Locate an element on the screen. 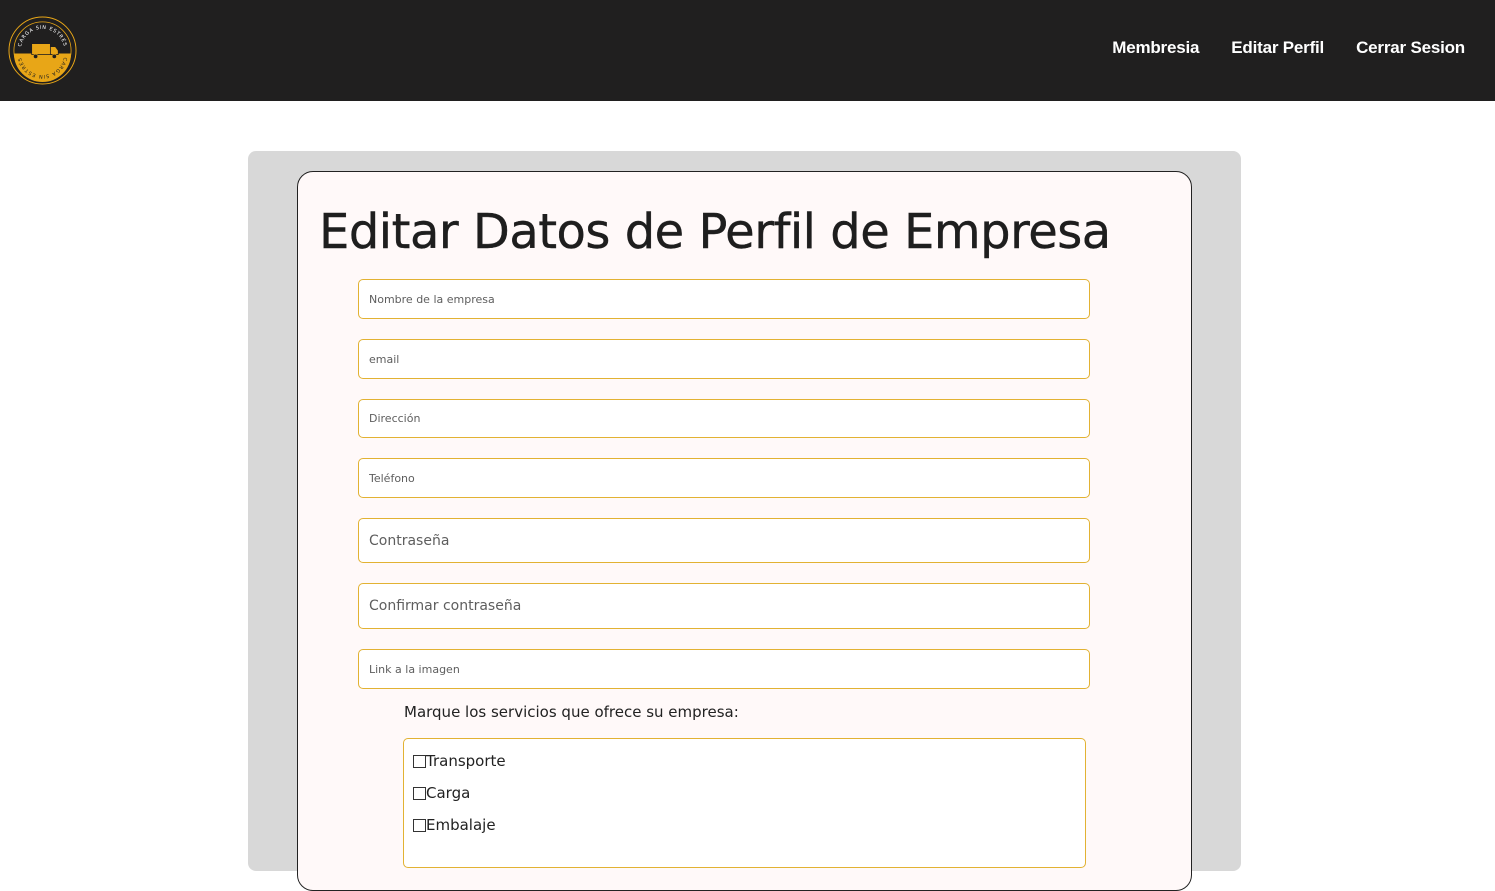 The image size is (1495, 891). service-option-carga: Carga is located at coordinates (441, 793).